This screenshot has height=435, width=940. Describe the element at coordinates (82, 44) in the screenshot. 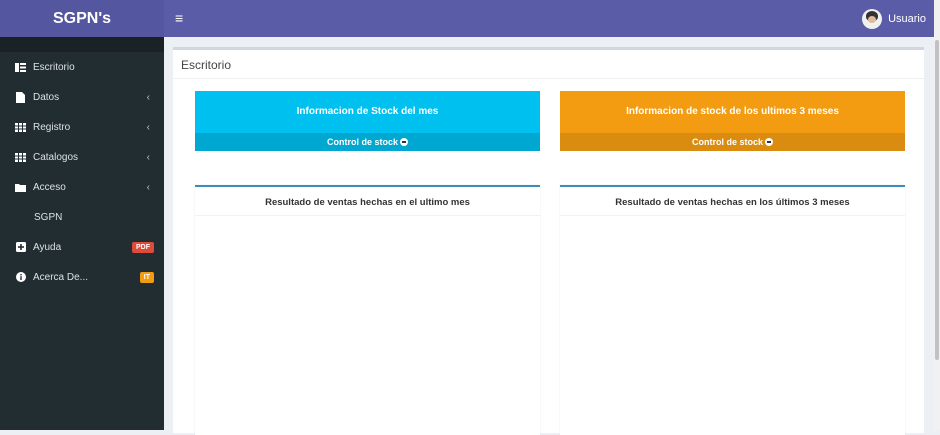

I see `sidebar-header-band` at that location.